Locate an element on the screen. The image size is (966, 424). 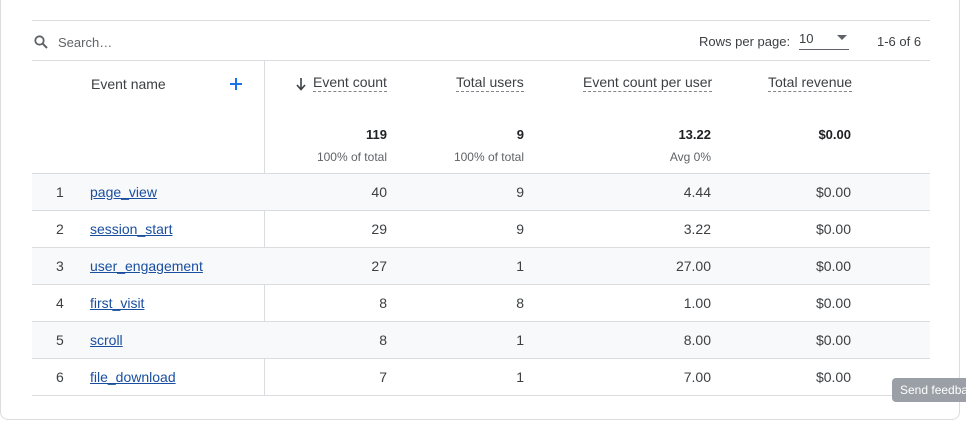
event-count-cell: 29 is located at coordinates (379, 229).